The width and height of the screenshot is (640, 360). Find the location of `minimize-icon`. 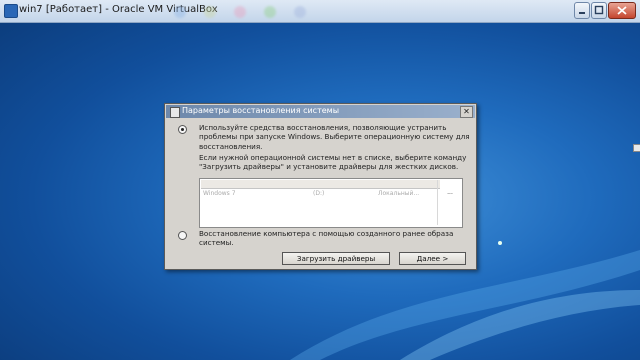

minimize-icon is located at coordinates (582, 13).